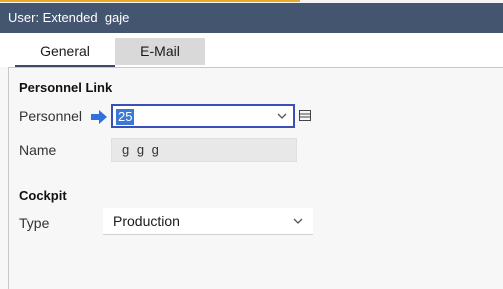 This screenshot has height=289, width=503. What do you see at coordinates (208, 221) in the screenshot?
I see `type-select: Production` at bounding box center [208, 221].